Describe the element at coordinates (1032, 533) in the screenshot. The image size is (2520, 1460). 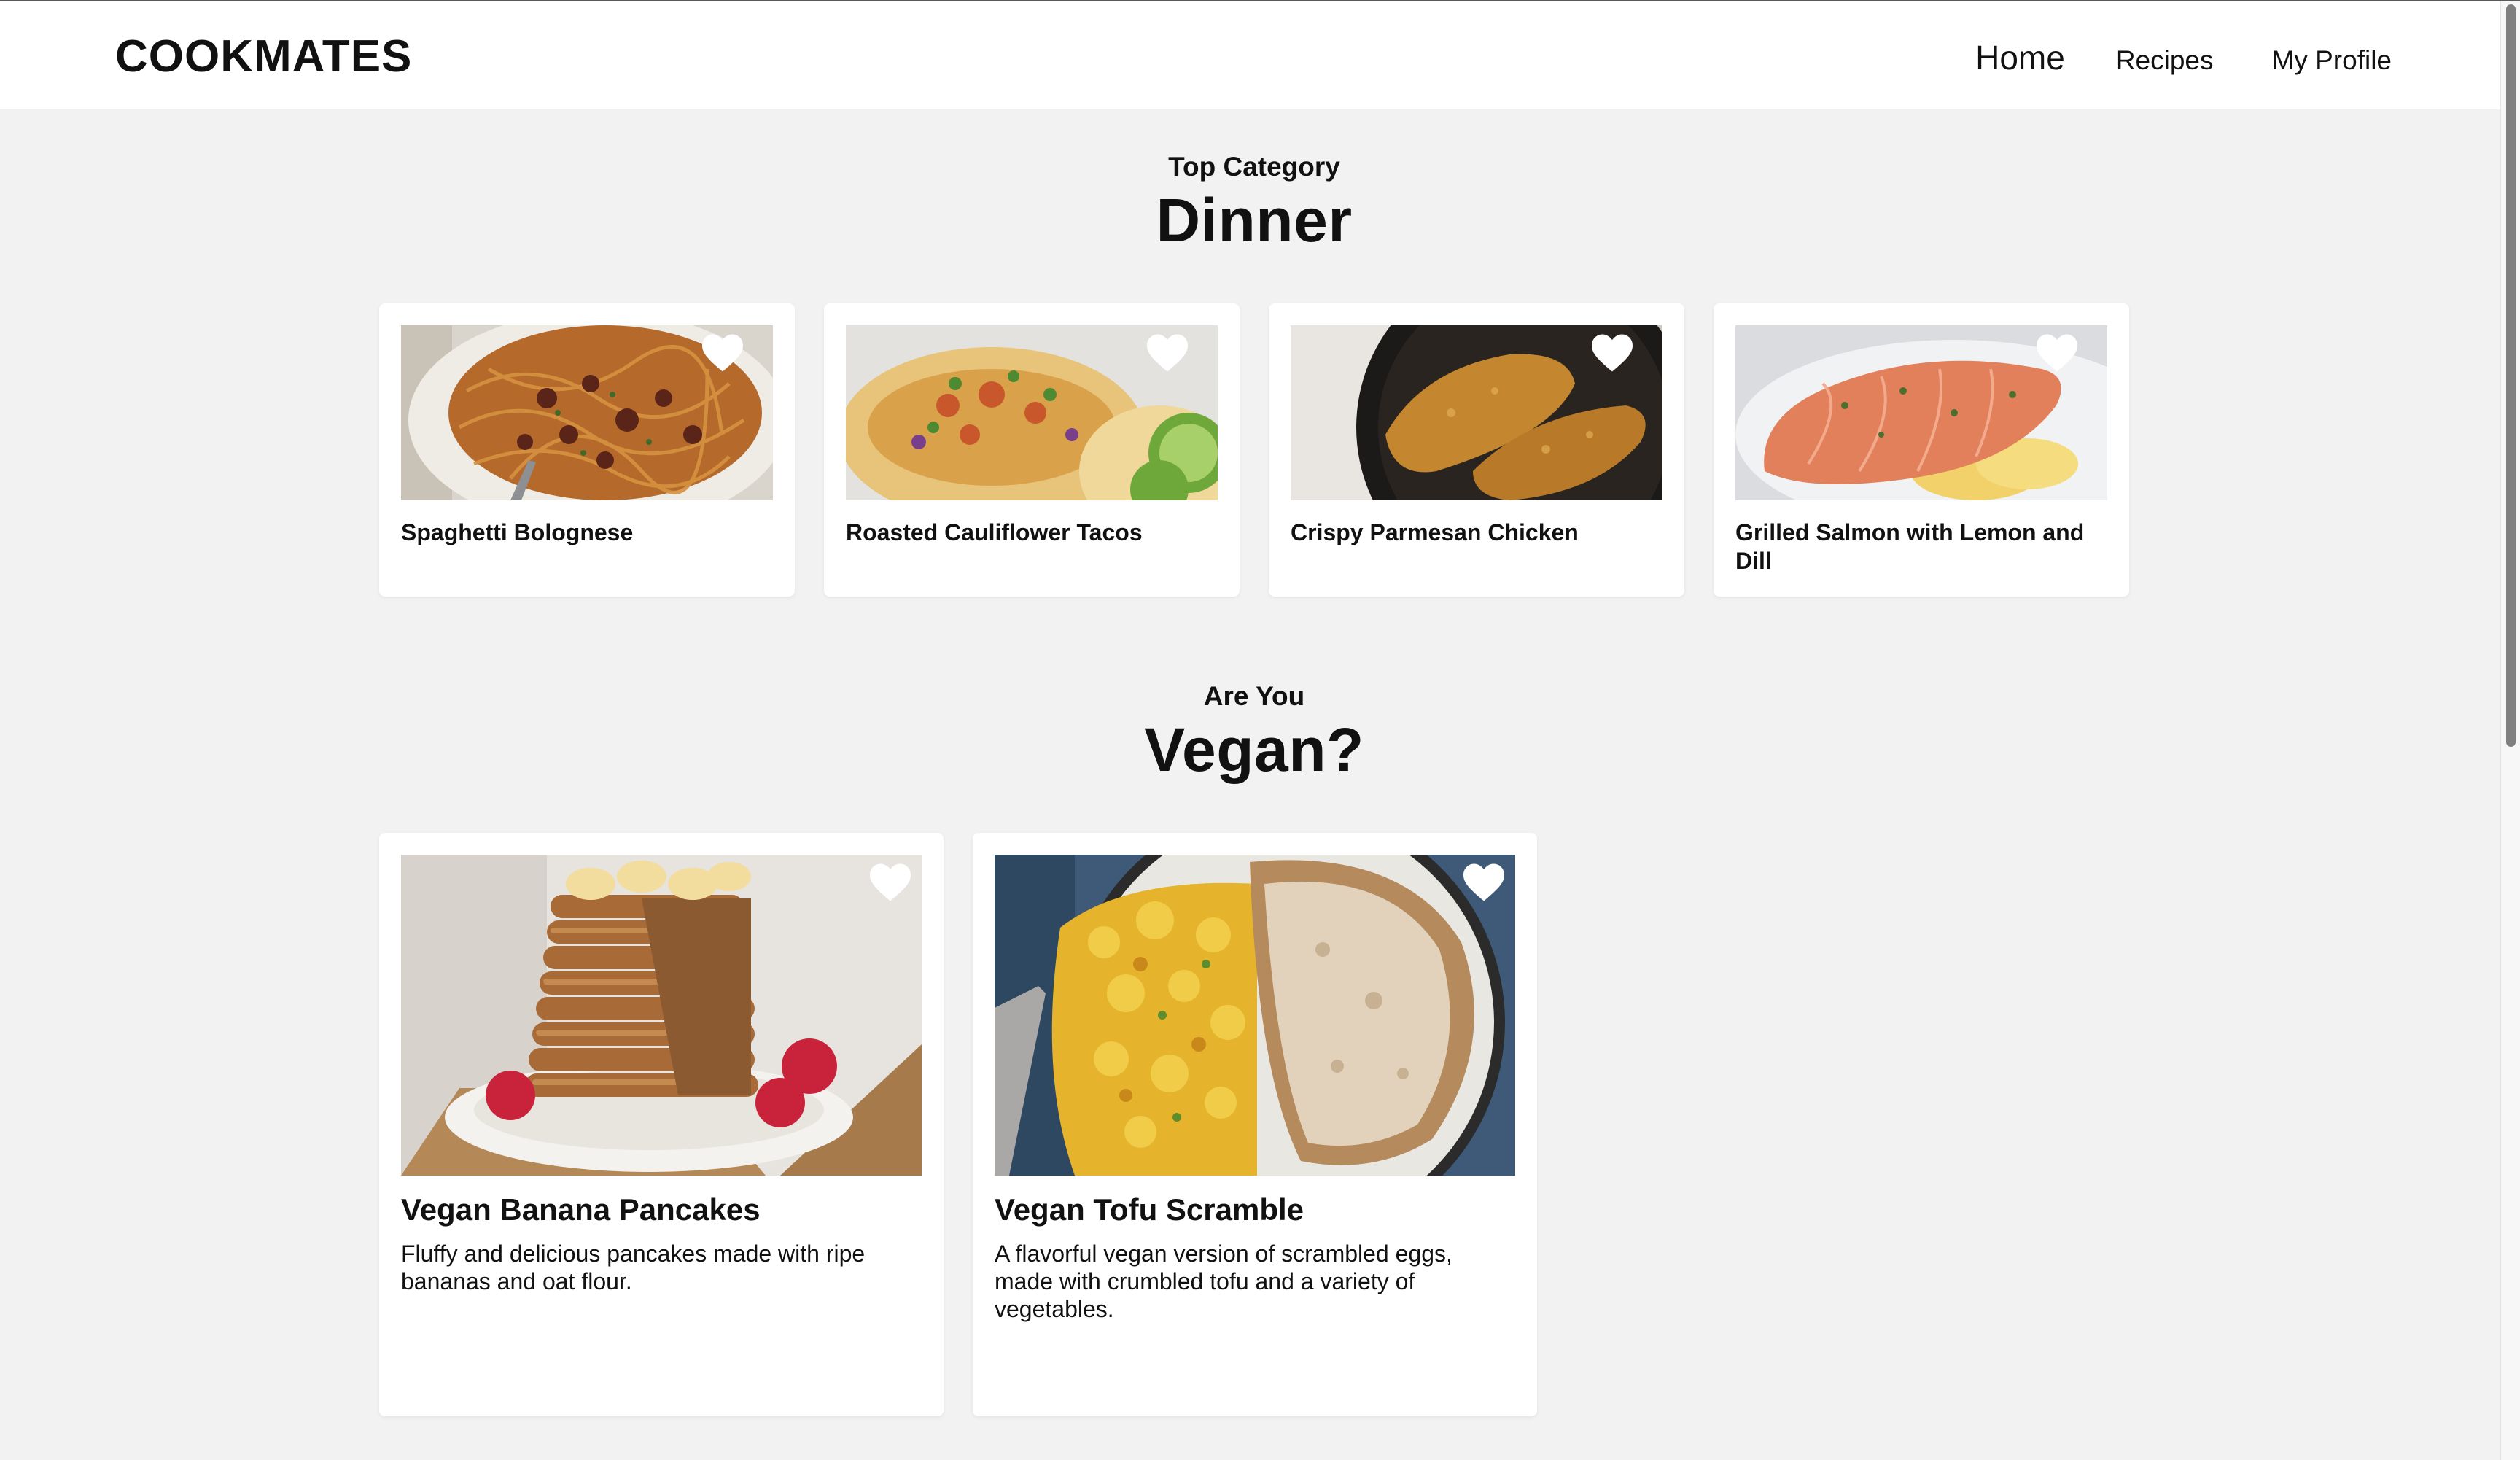
I see `recipe-title: Roasted Cauliflower Tacos` at that location.